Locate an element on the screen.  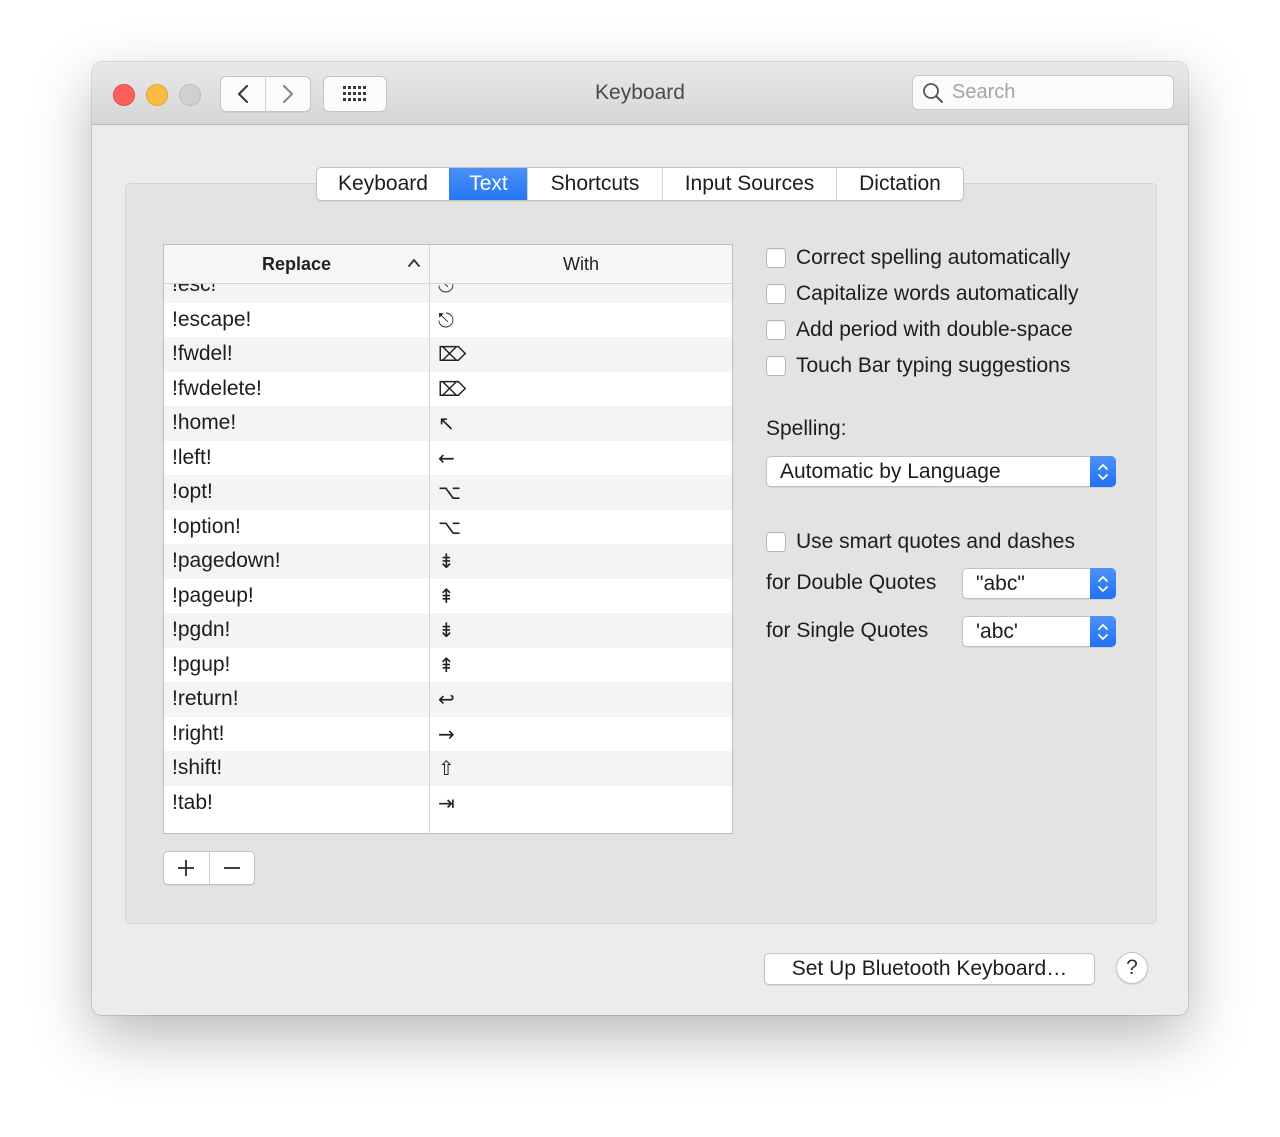
correct-spelling-checkbox: Correct spelling automatically is located at coordinates (922, 258).